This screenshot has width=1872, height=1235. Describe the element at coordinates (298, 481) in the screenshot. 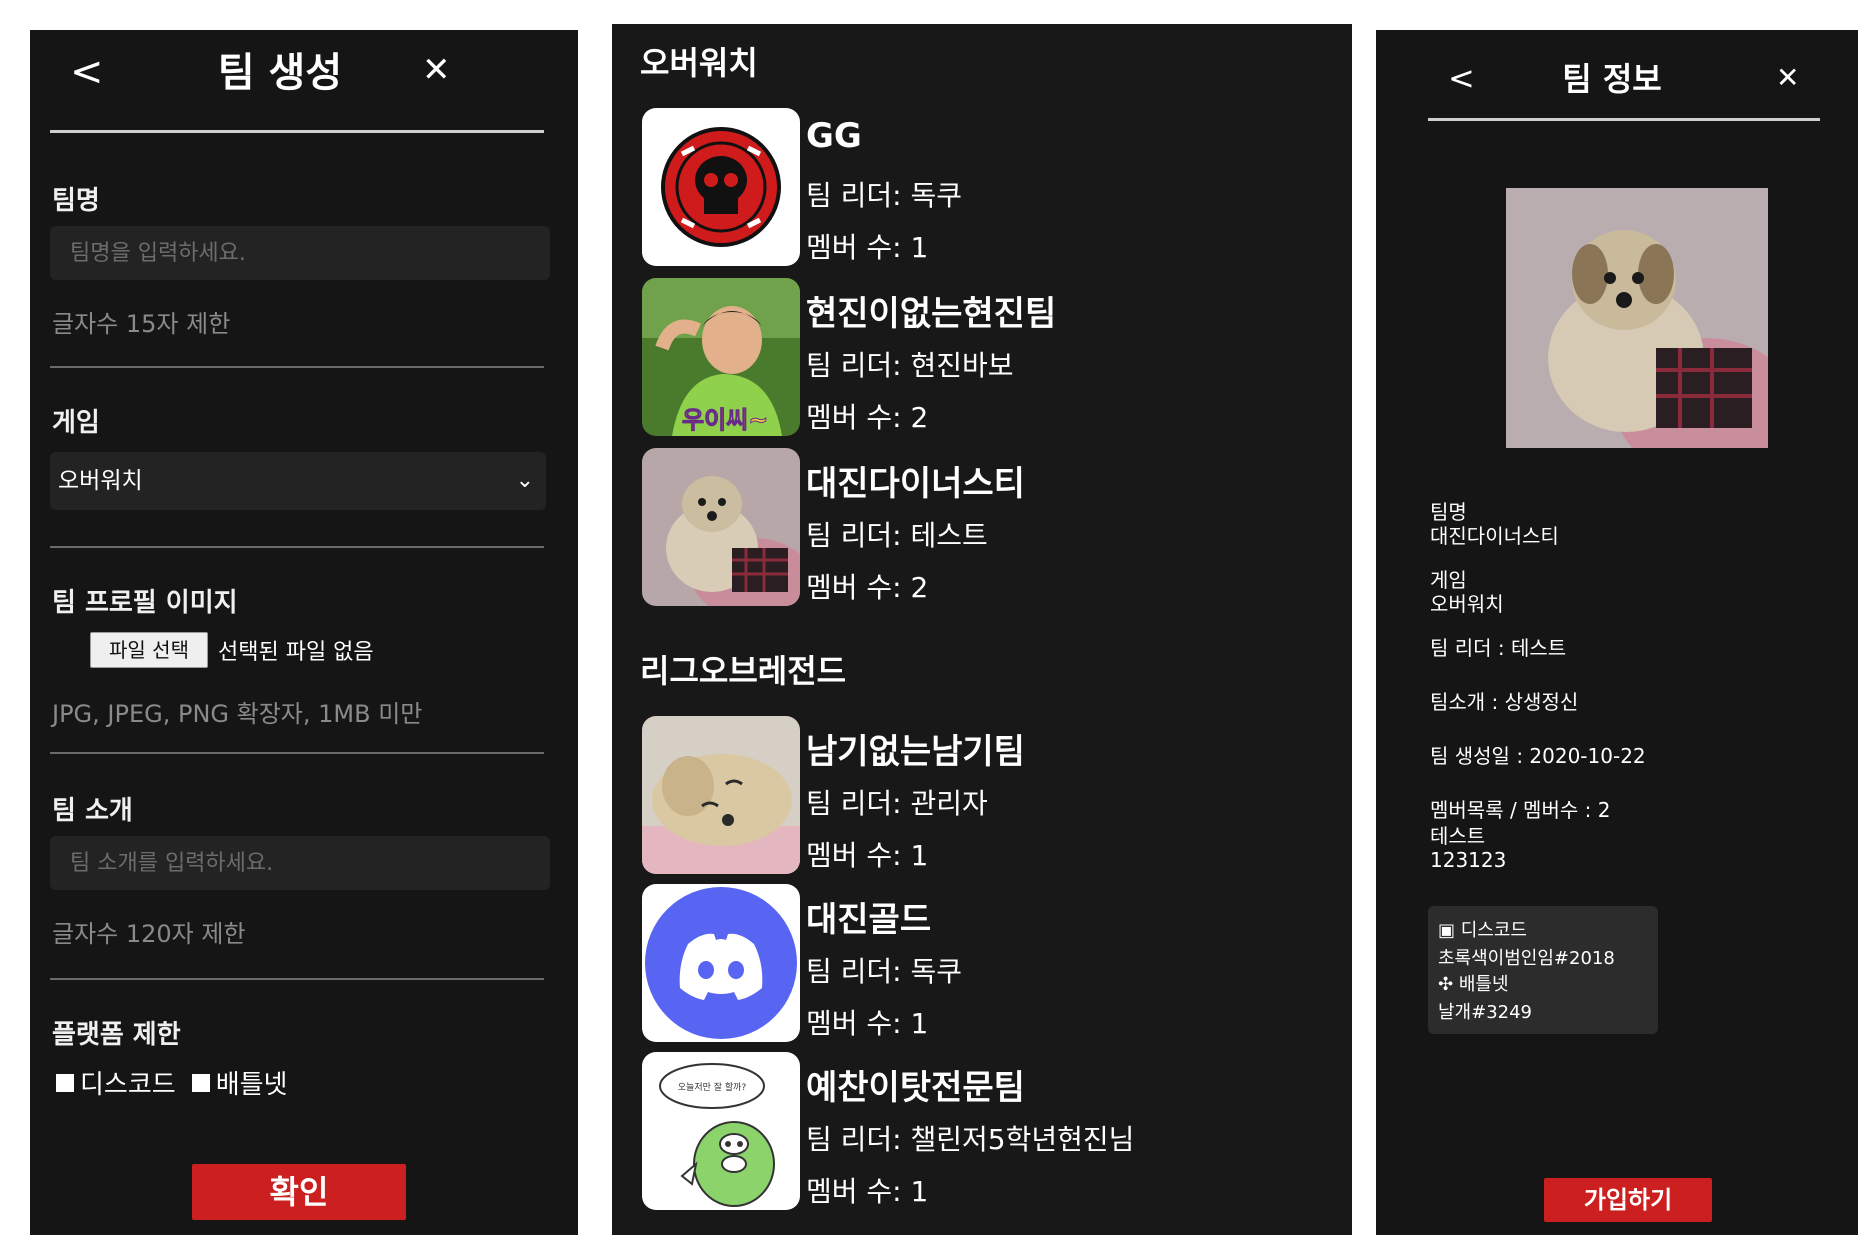

I see `game-select: 오버워치 ⌄` at that location.